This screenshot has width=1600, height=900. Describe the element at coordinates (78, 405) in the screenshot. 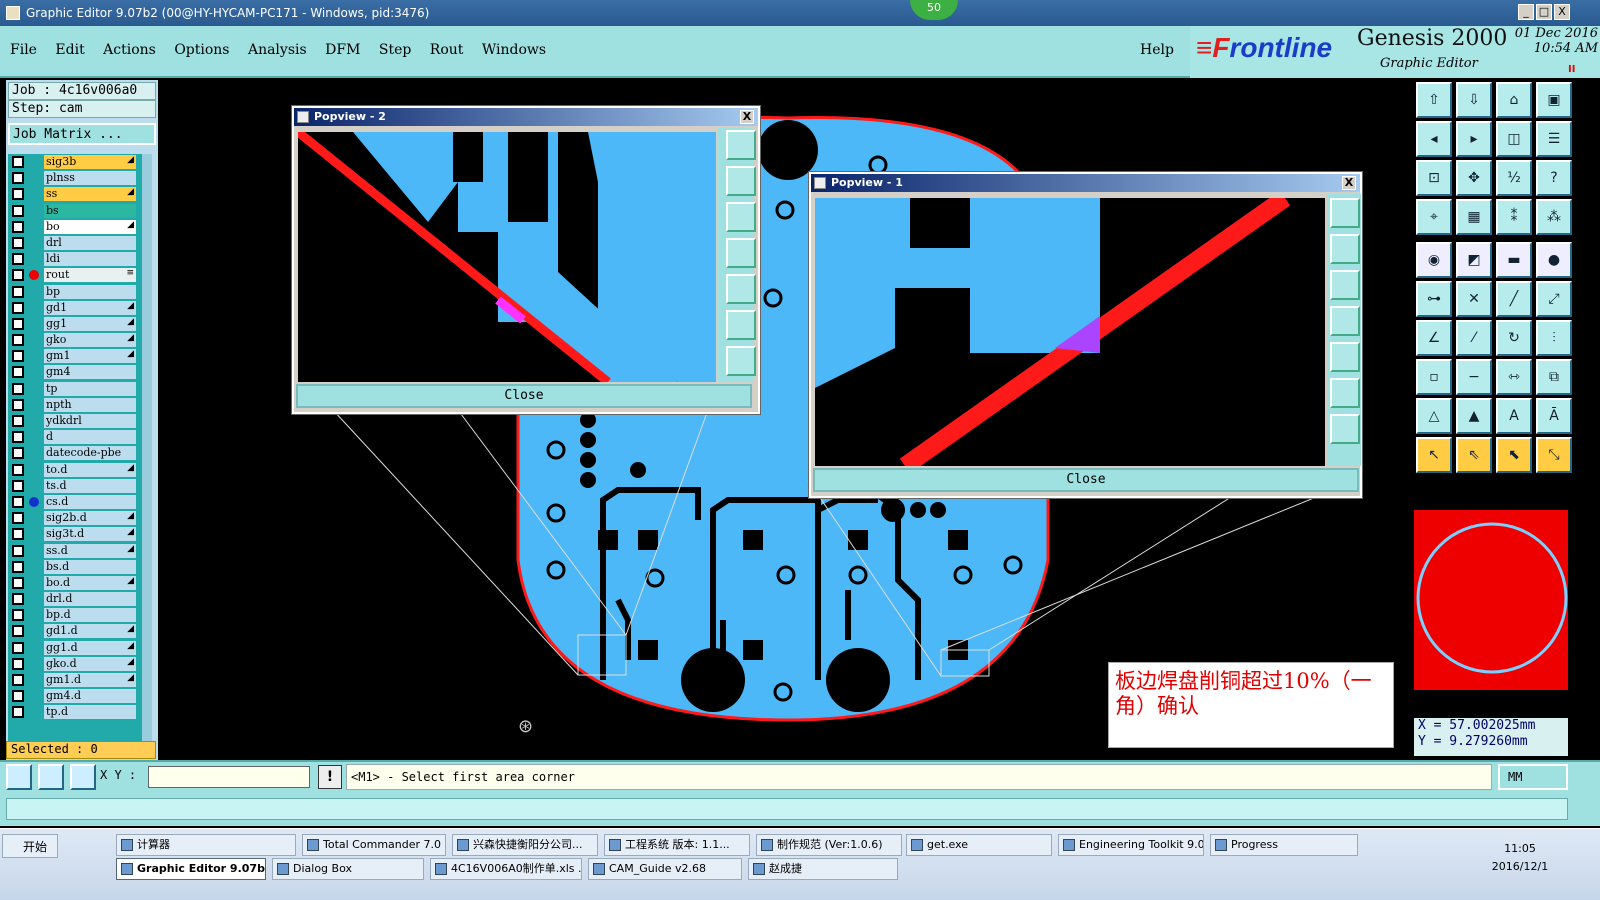

I see `layer-row: npth` at that location.